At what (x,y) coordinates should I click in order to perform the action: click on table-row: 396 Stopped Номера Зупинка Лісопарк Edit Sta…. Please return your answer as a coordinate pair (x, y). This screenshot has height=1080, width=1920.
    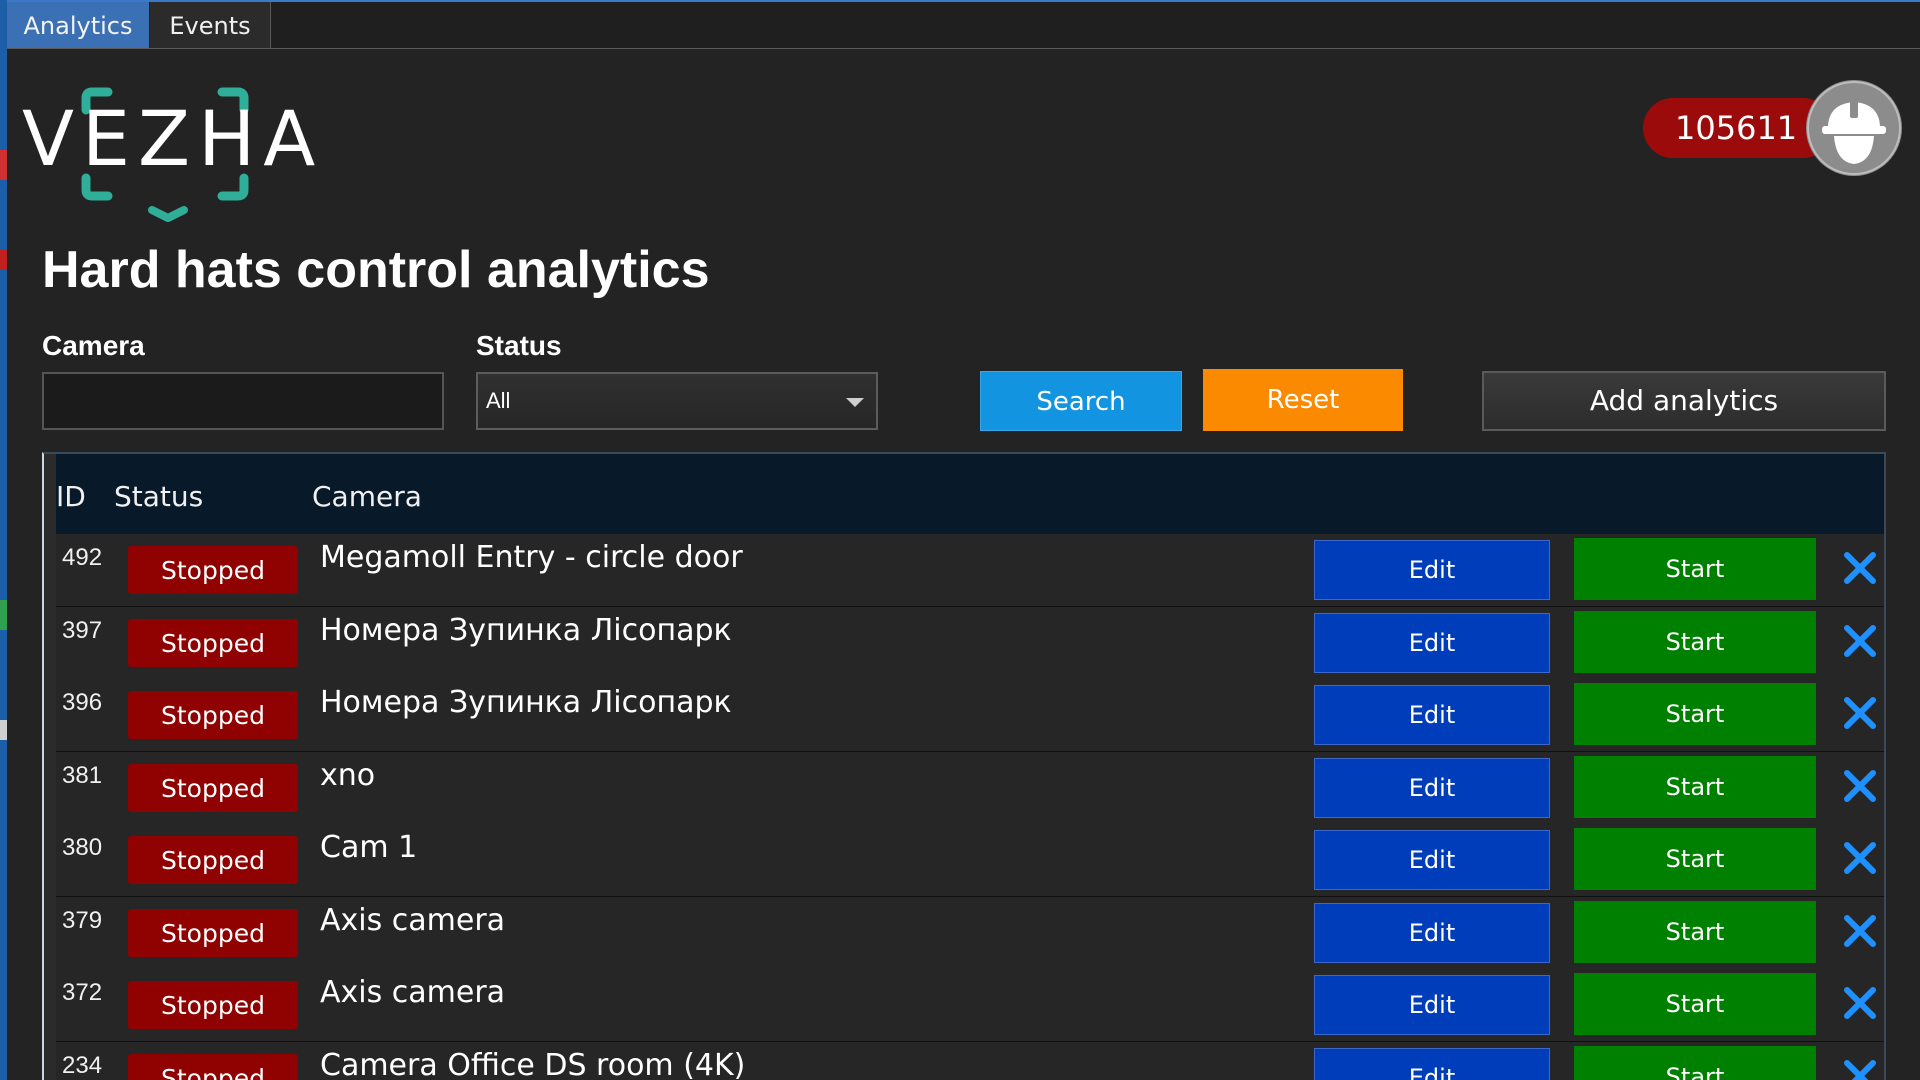
    Looking at the image, I should click on (970, 716).